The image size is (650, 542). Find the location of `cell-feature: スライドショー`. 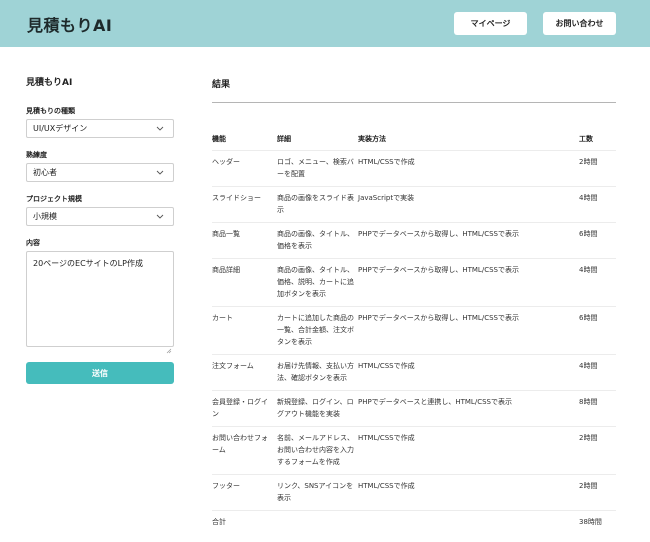

cell-feature: スライドショー is located at coordinates (244, 204).